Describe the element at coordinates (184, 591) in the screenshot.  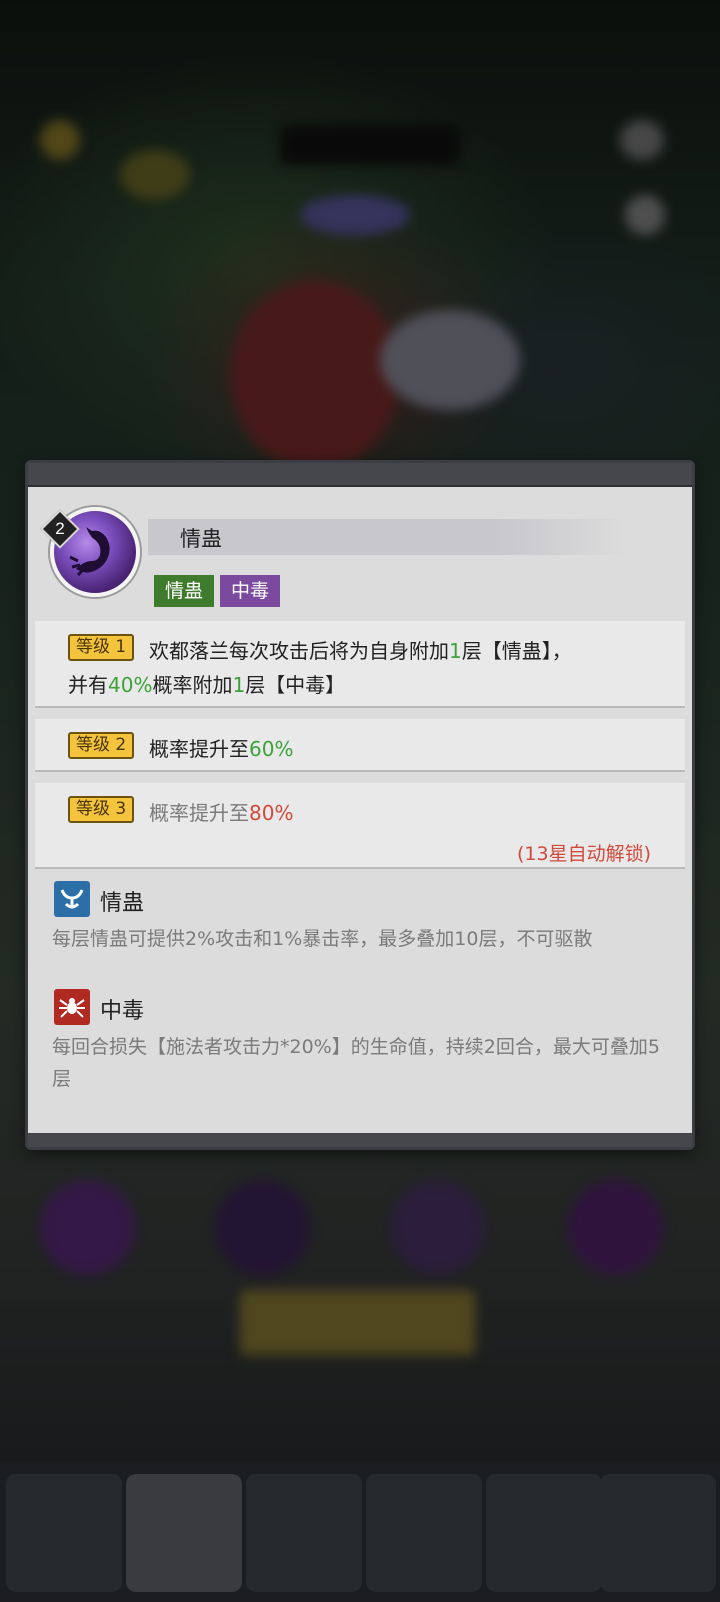
I see `tag-charm: 情蛊` at that location.